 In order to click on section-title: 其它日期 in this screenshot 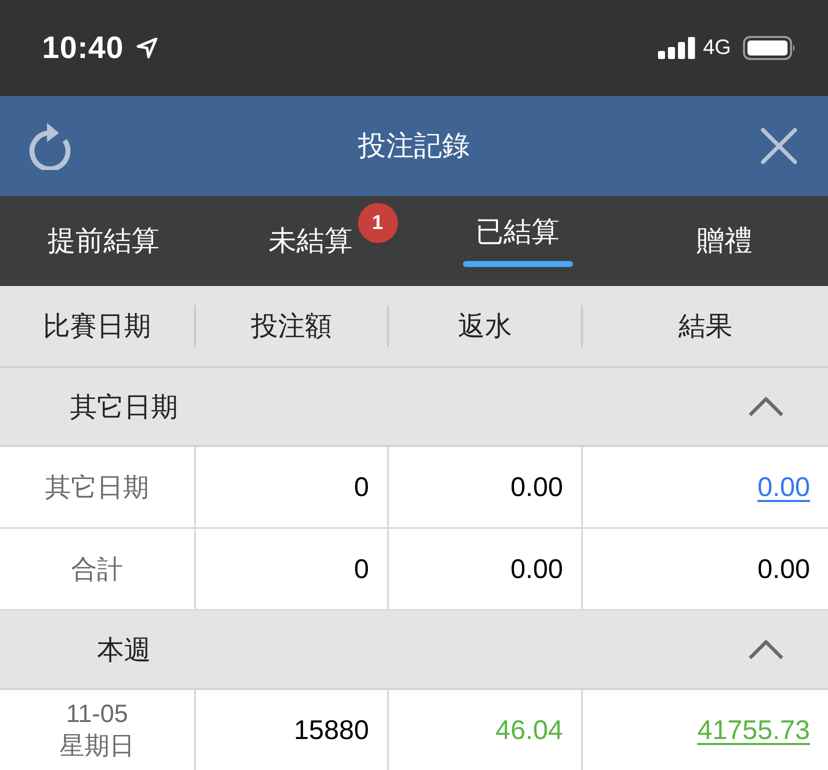, I will do `click(124, 407)`.